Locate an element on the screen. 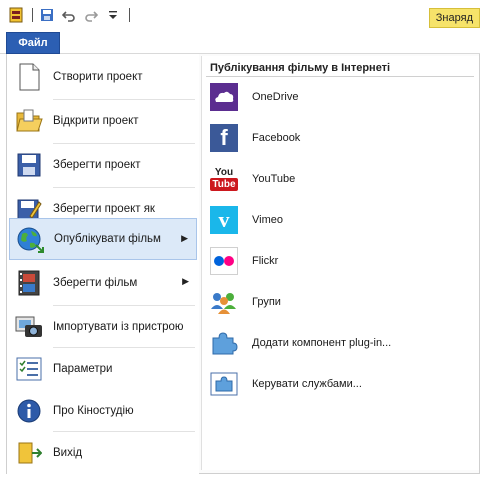 Image resolution: width=480 pixels, height=485 pixels. menu-item-label: Зберегти проект is located at coordinates (97, 165).